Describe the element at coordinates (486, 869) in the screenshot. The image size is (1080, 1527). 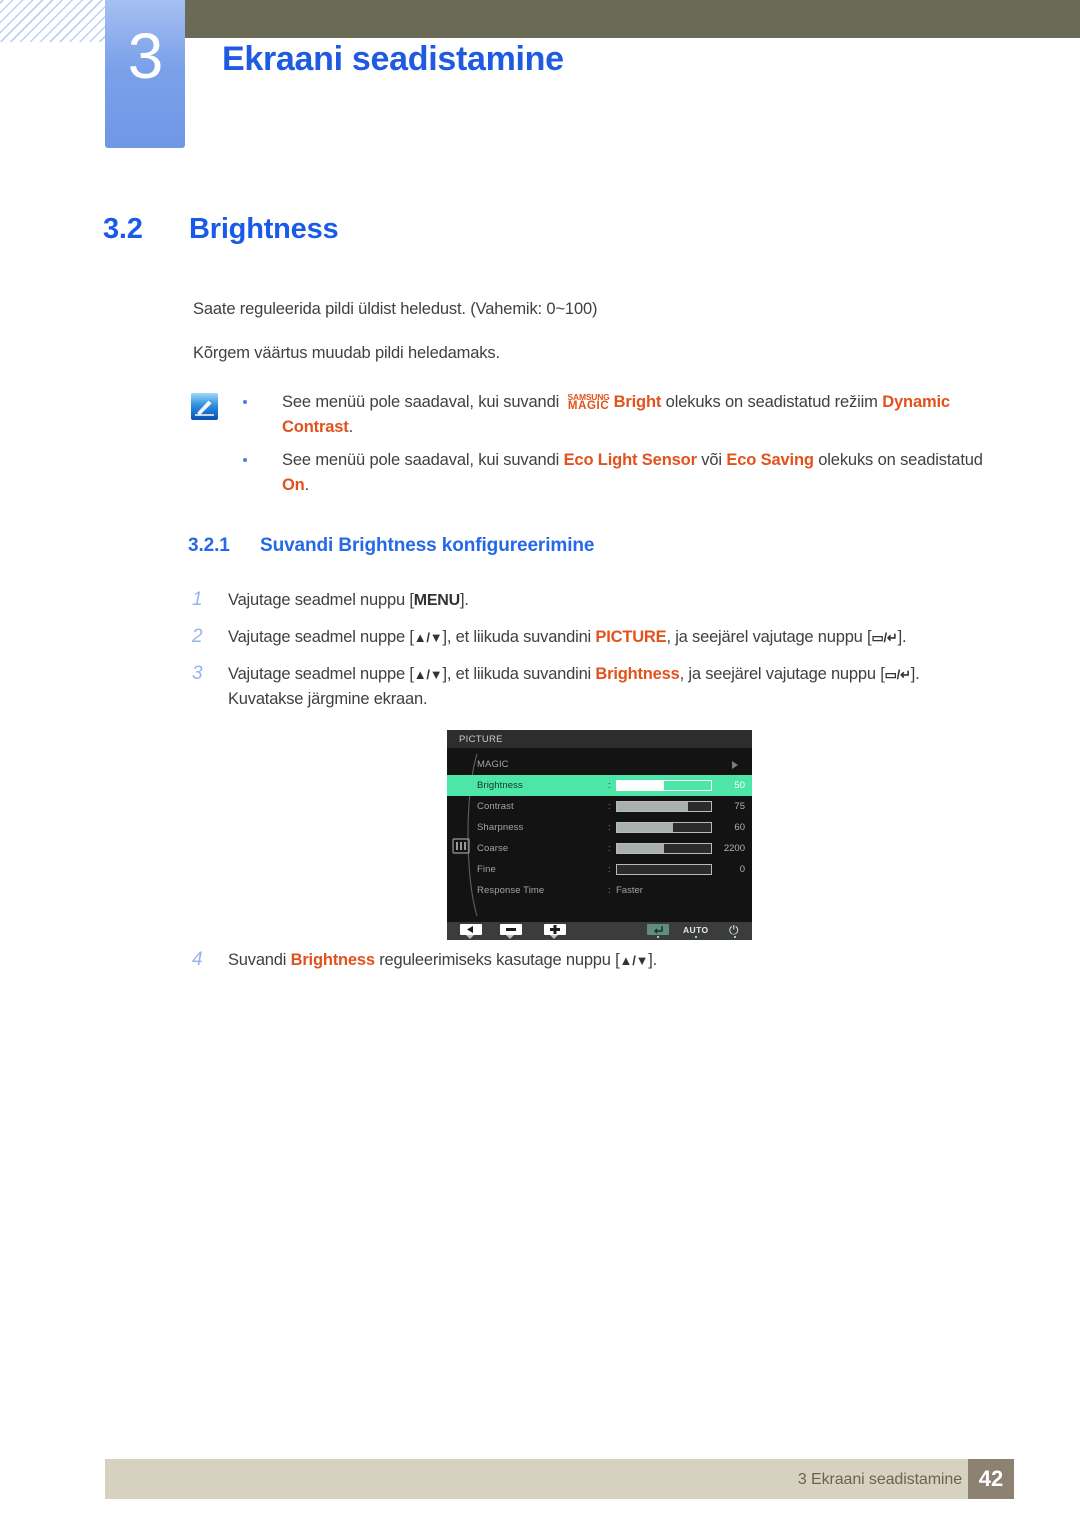
I see `osd-label: Fine` at that location.